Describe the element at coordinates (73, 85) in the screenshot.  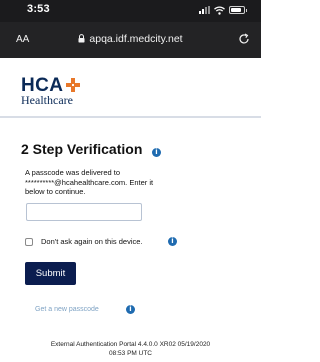
I see `logo-star-icon` at that location.